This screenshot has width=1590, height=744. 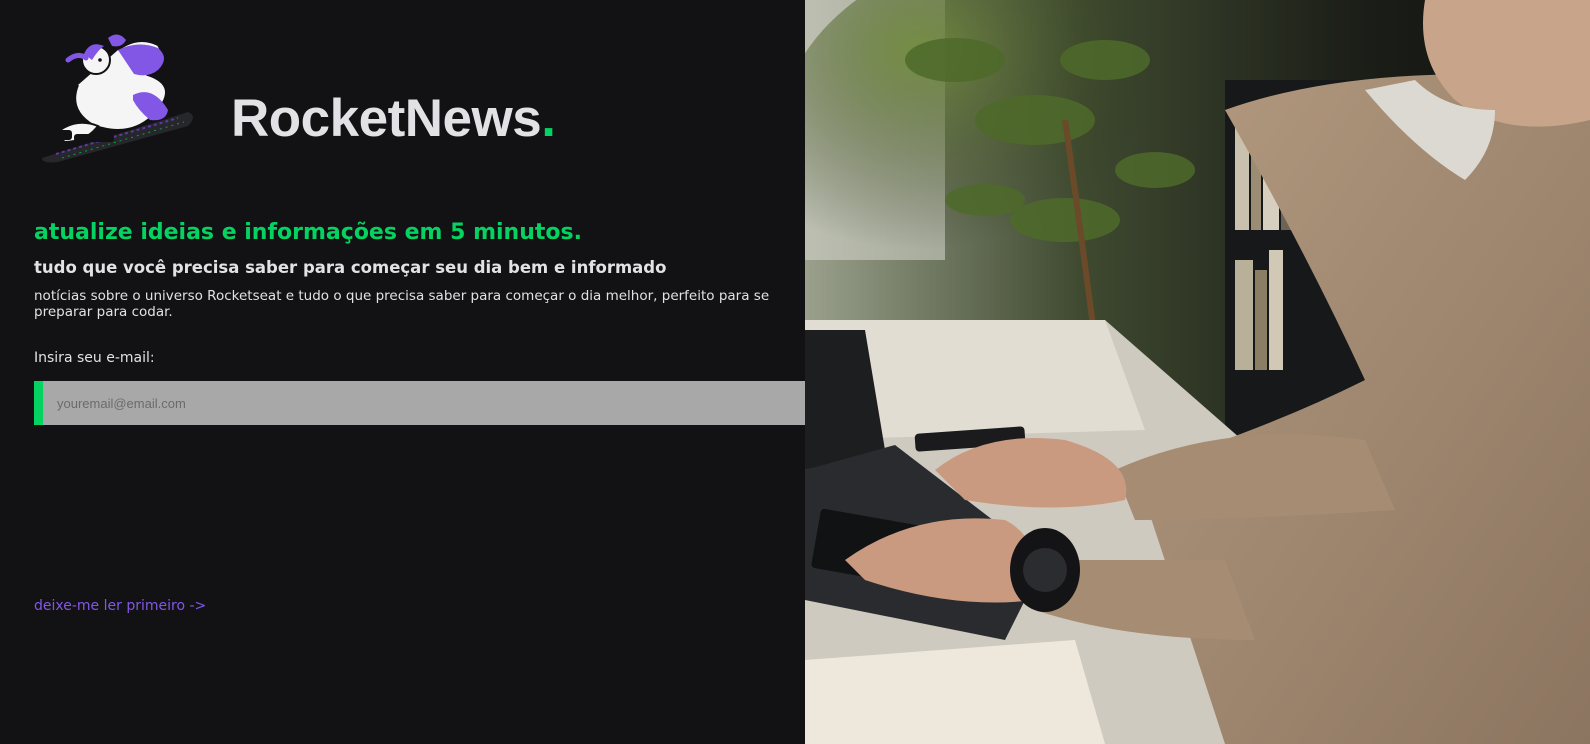 What do you see at coordinates (38, 403) in the screenshot?
I see `input-accent-bar` at bounding box center [38, 403].